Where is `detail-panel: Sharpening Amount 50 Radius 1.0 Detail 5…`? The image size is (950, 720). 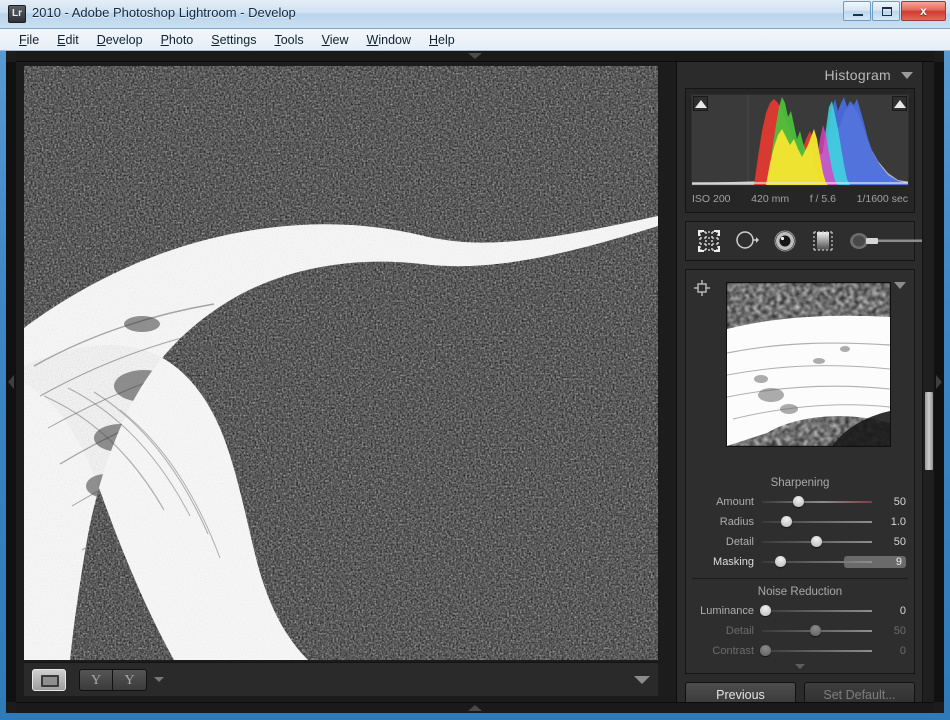
detail-panel: Sharpening Amount 50 Radius 1.0 Detail 5… is located at coordinates (800, 471).